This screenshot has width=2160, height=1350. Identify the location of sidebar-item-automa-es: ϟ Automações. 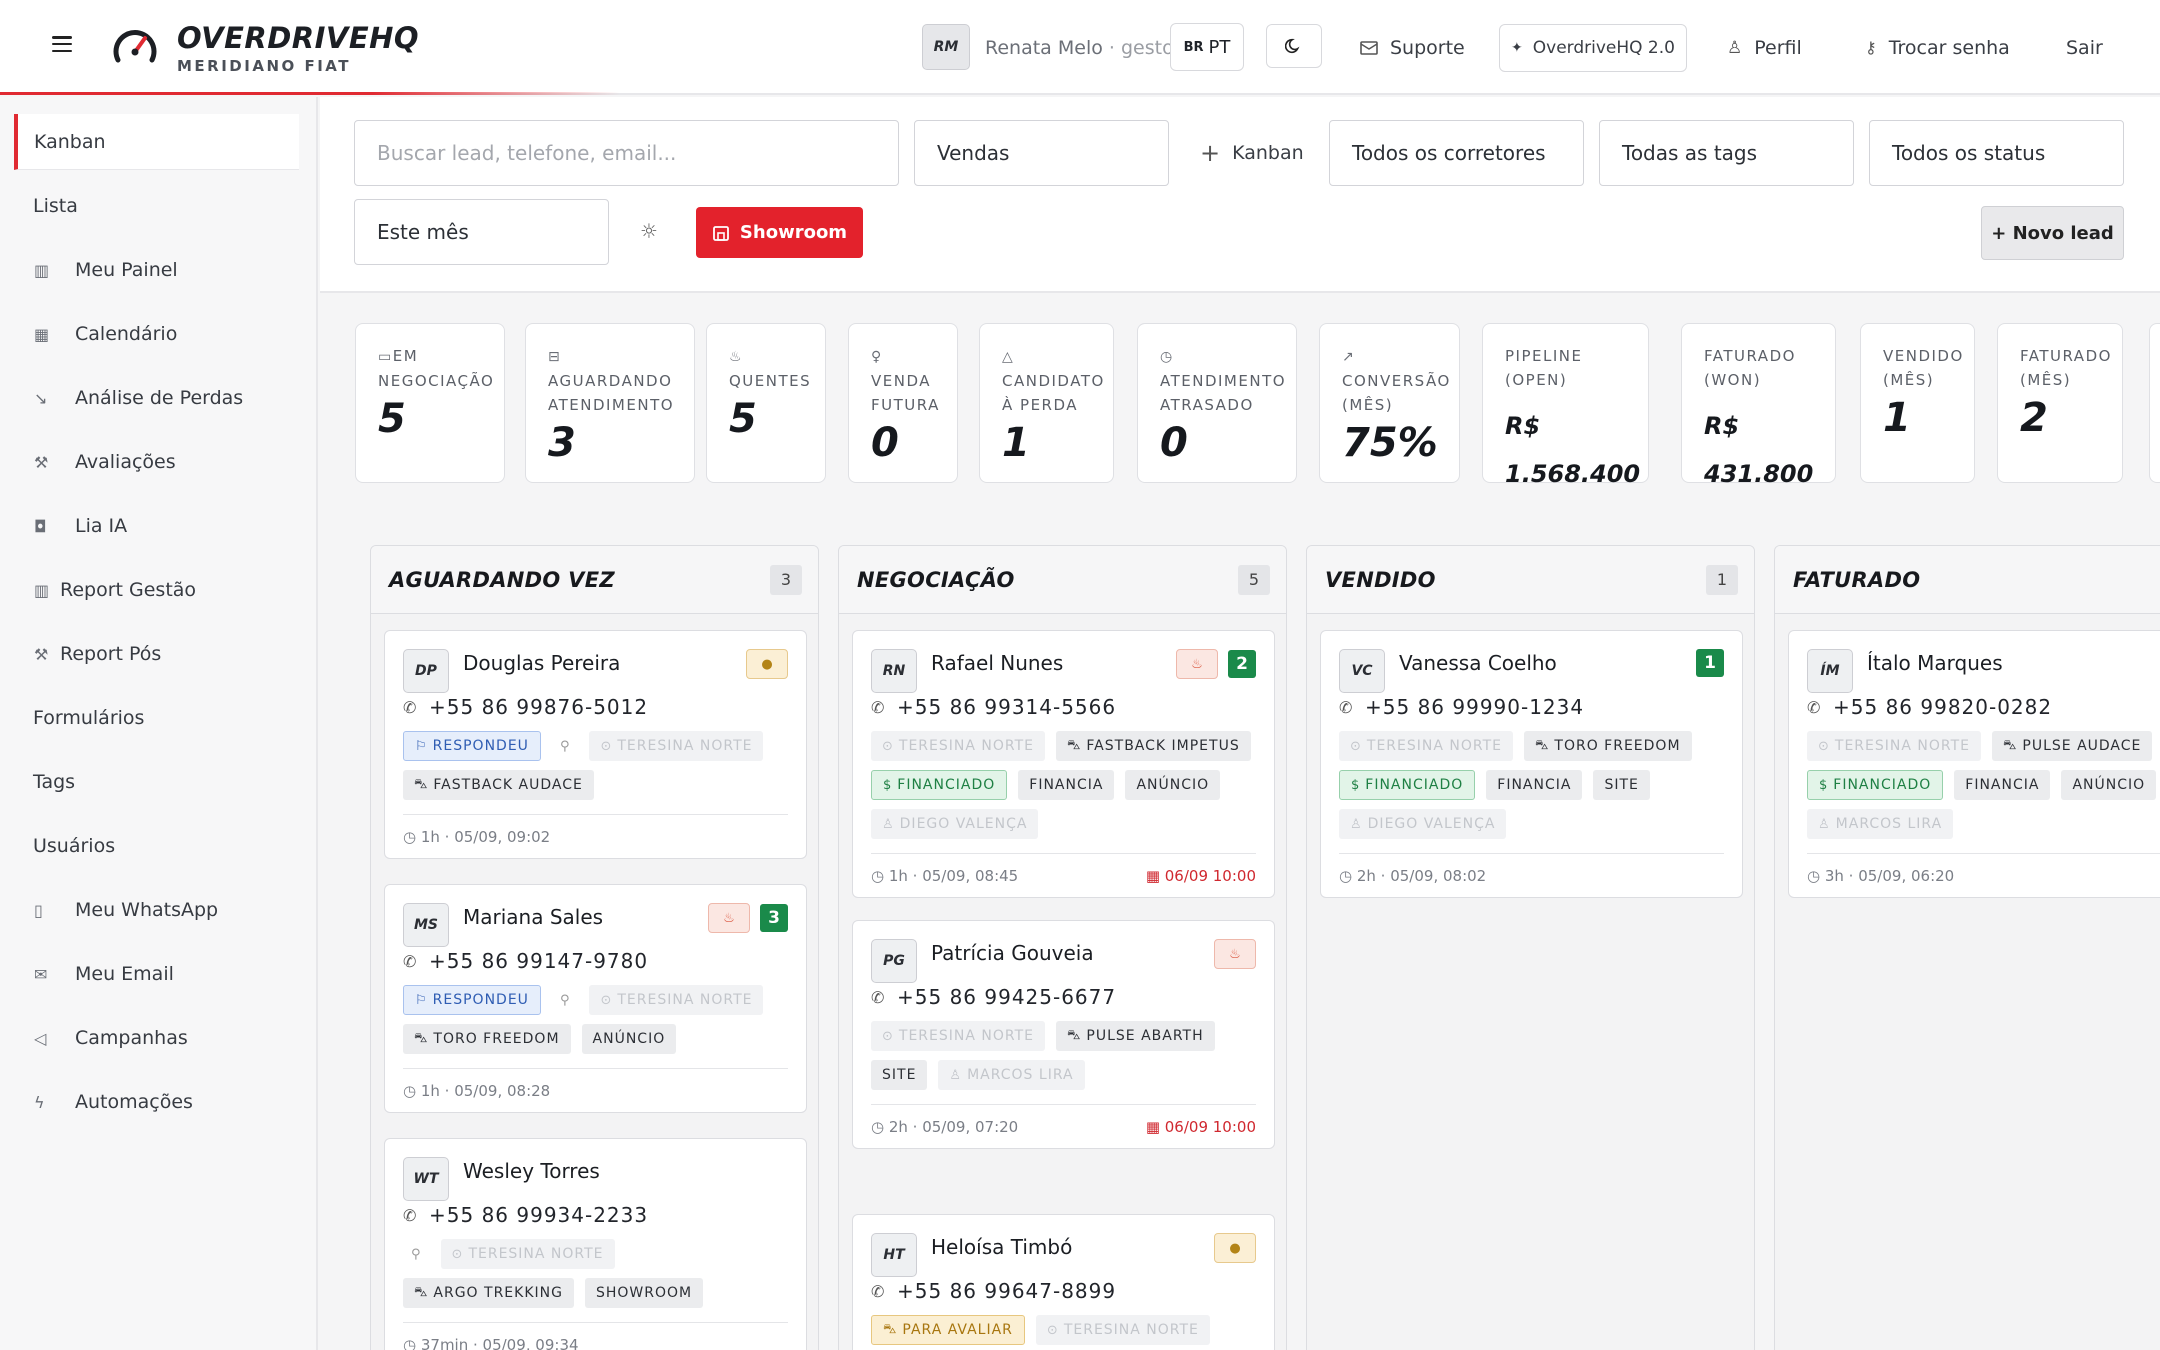
(156, 1102).